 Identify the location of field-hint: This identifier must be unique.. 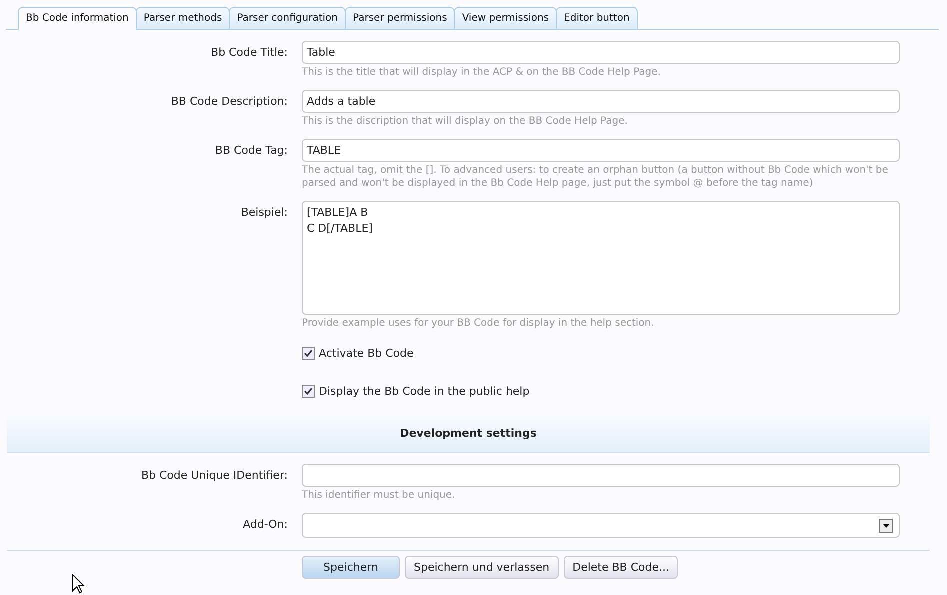
(379, 495).